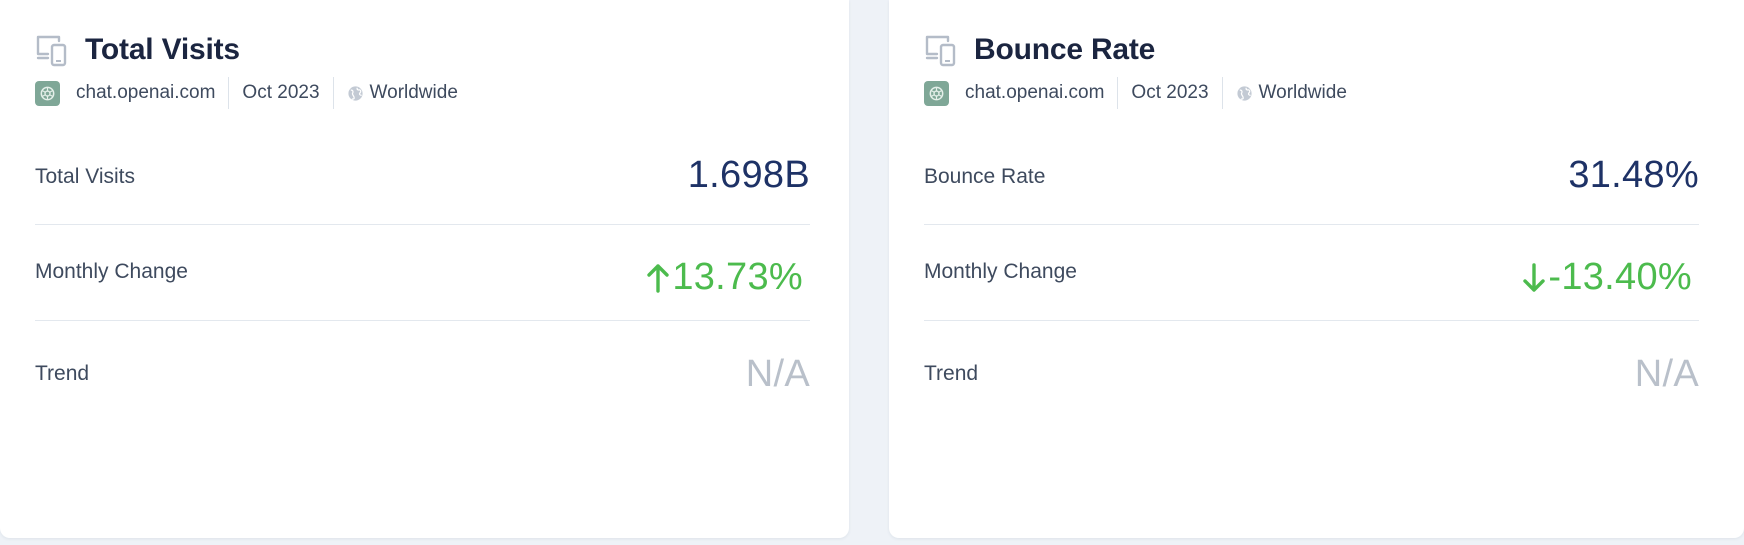  What do you see at coordinates (422, 177) in the screenshot?
I see `metric-row-main: Total Visits 1.698B` at bounding box center [422, 177].